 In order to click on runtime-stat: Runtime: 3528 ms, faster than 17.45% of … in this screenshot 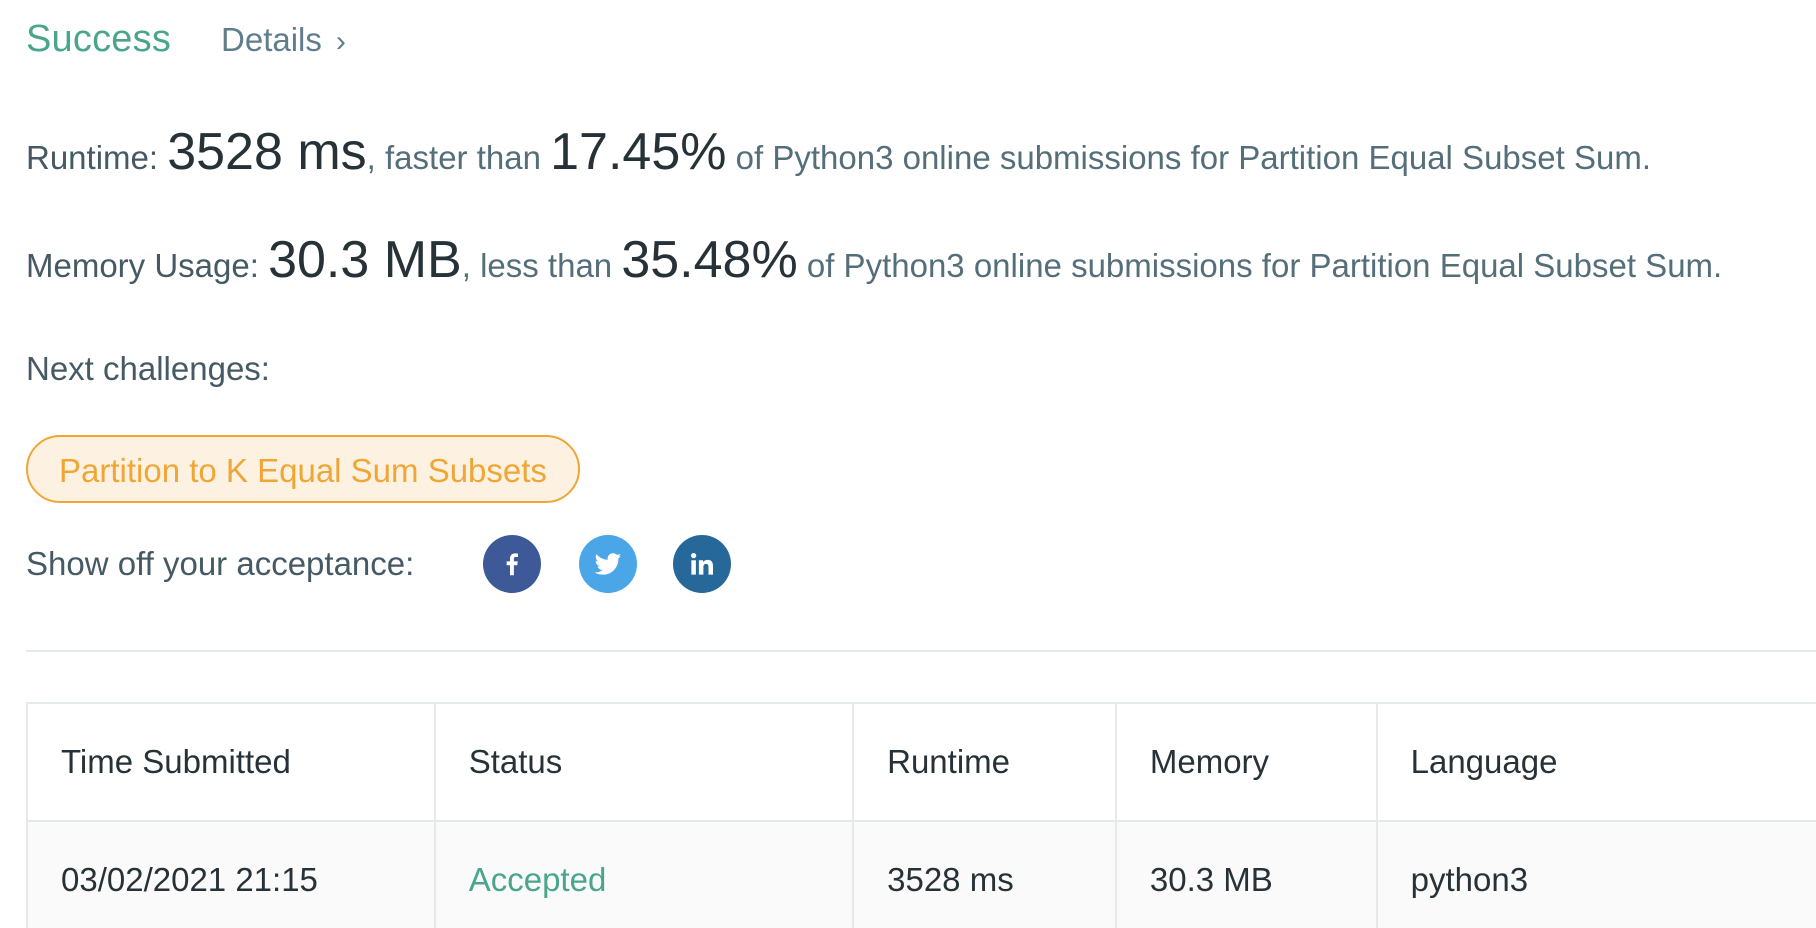, I will do `click(838, 152)`.